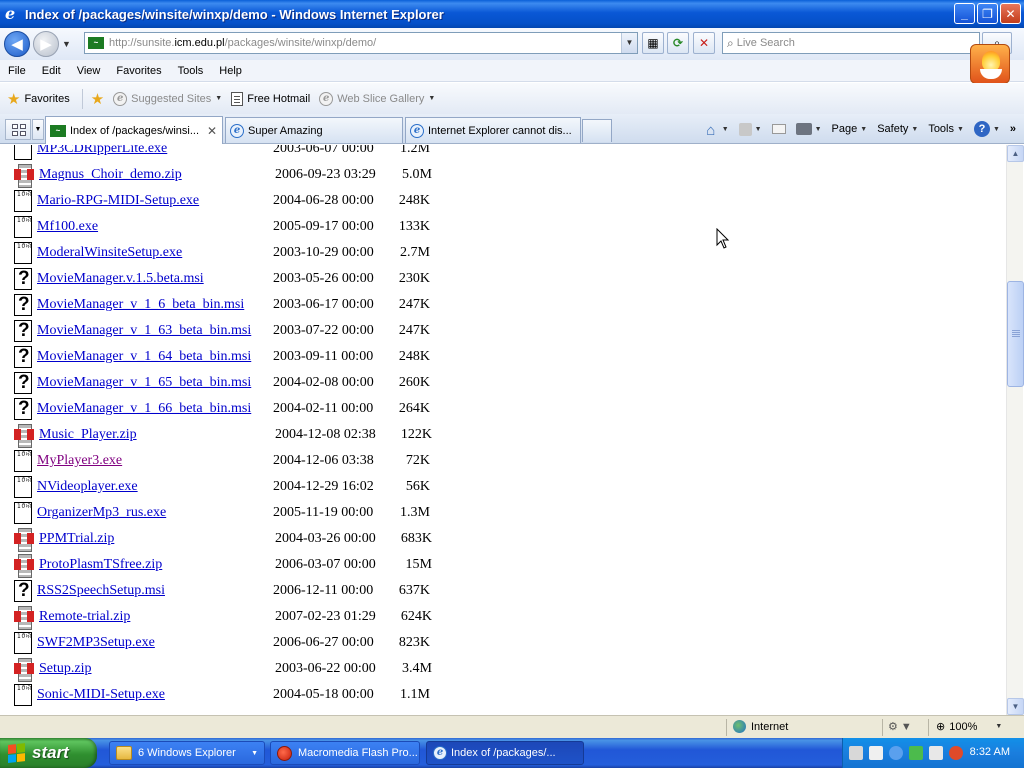 The height and width of the screenshot is (768, 1024). I want to click on chevron-down-icon: ▼, so click(432, 98).